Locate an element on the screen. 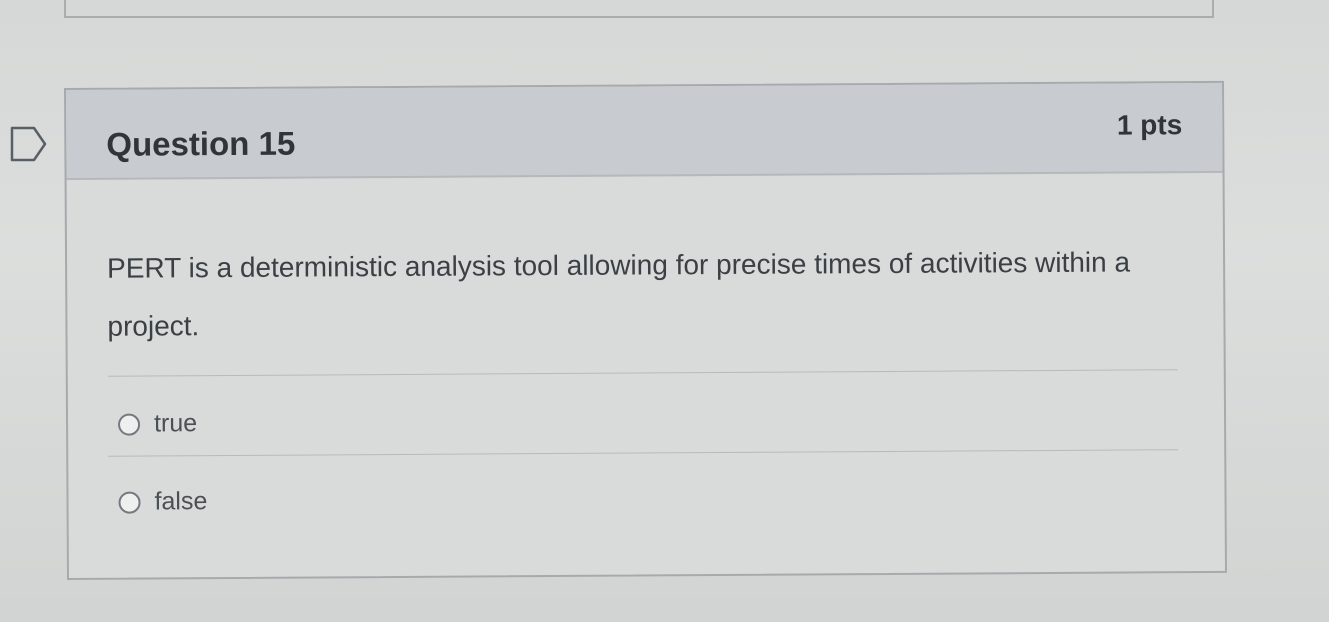 This screenshot has height=622, width=1329. flag-question-icon is located at coordinates (29, 144).